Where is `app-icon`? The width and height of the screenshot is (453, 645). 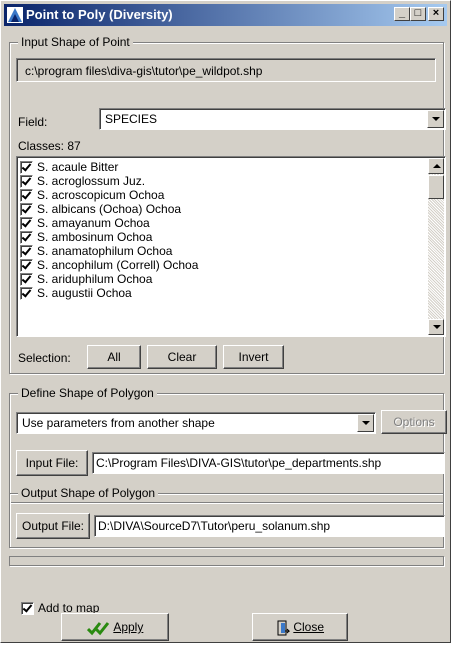 app-icon is located at coordinates (15, 15).